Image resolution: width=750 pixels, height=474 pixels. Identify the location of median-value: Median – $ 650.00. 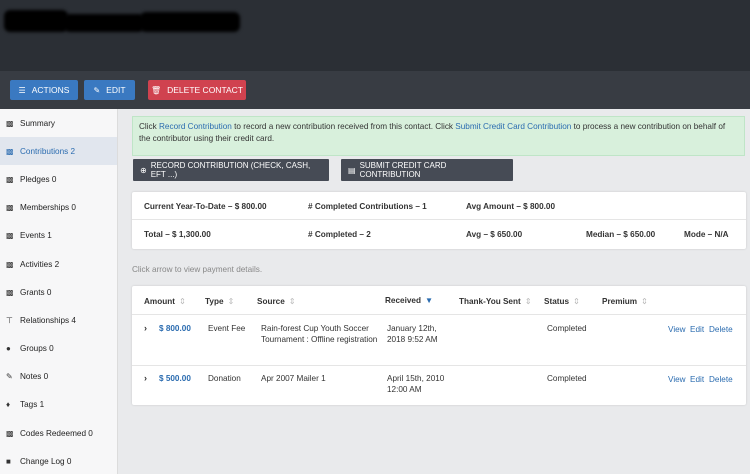
(621, 234).